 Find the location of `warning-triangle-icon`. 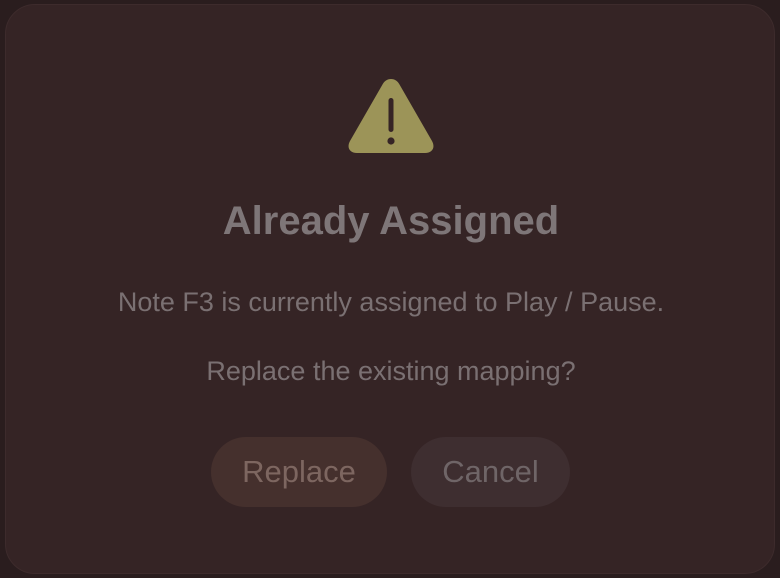

warning-triangle-icon is located at coordinates (391, 118).